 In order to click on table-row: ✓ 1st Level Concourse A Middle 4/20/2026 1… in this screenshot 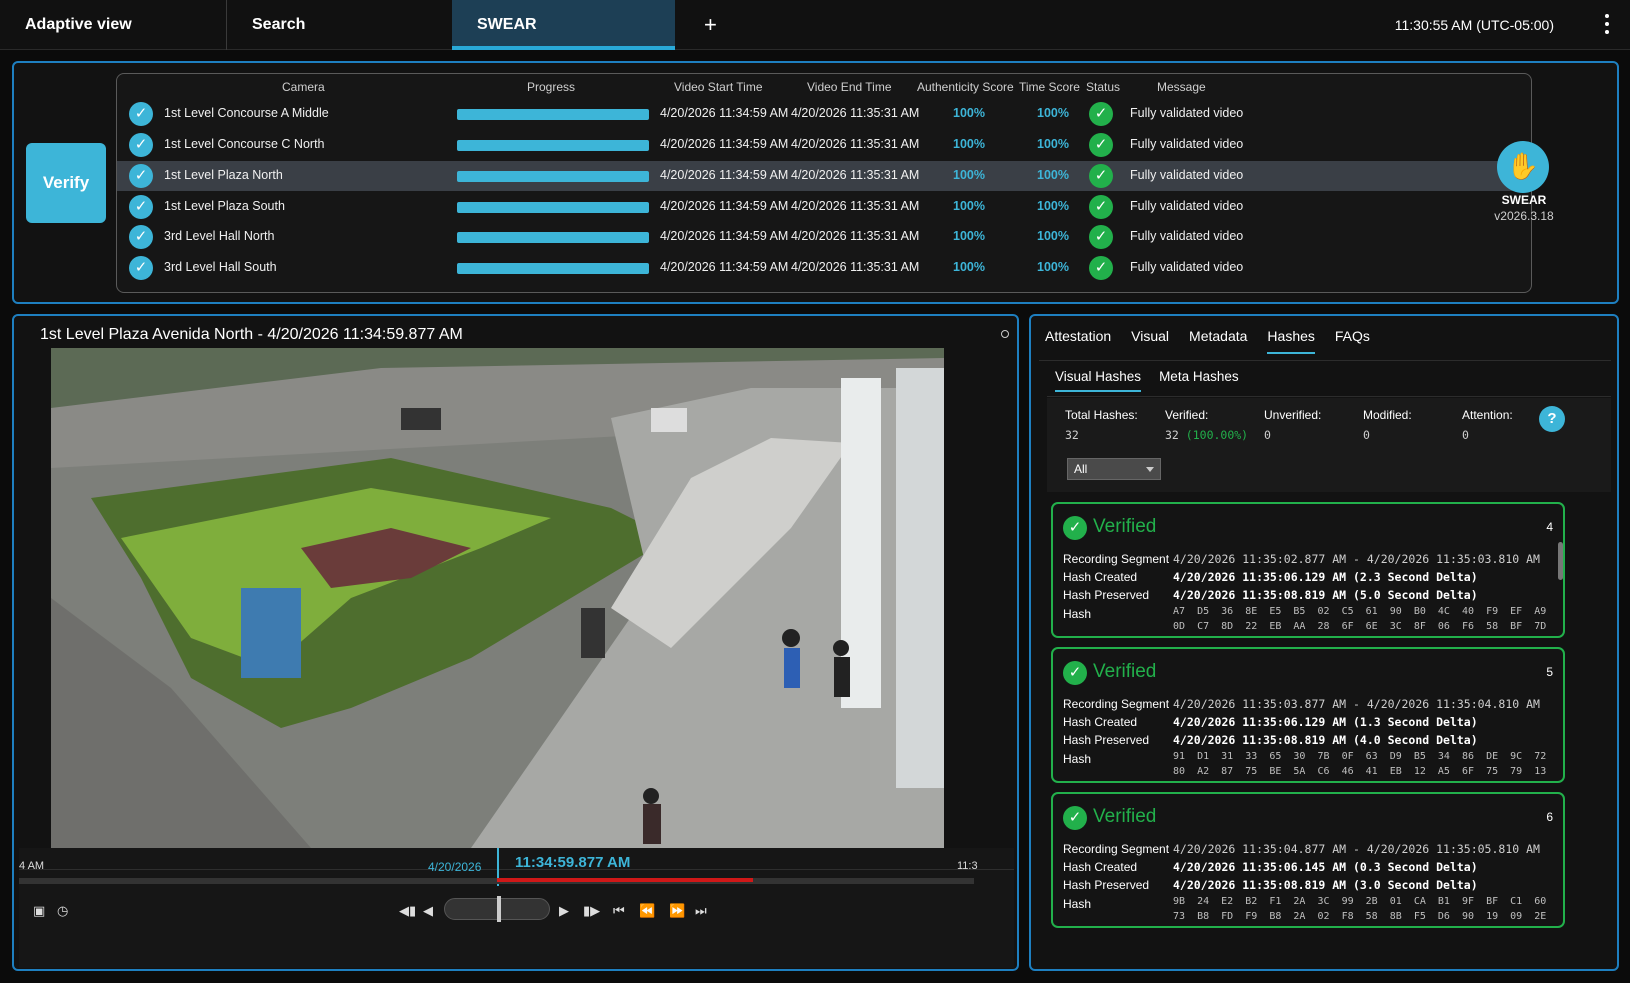, I will do `click(824, 114)`.